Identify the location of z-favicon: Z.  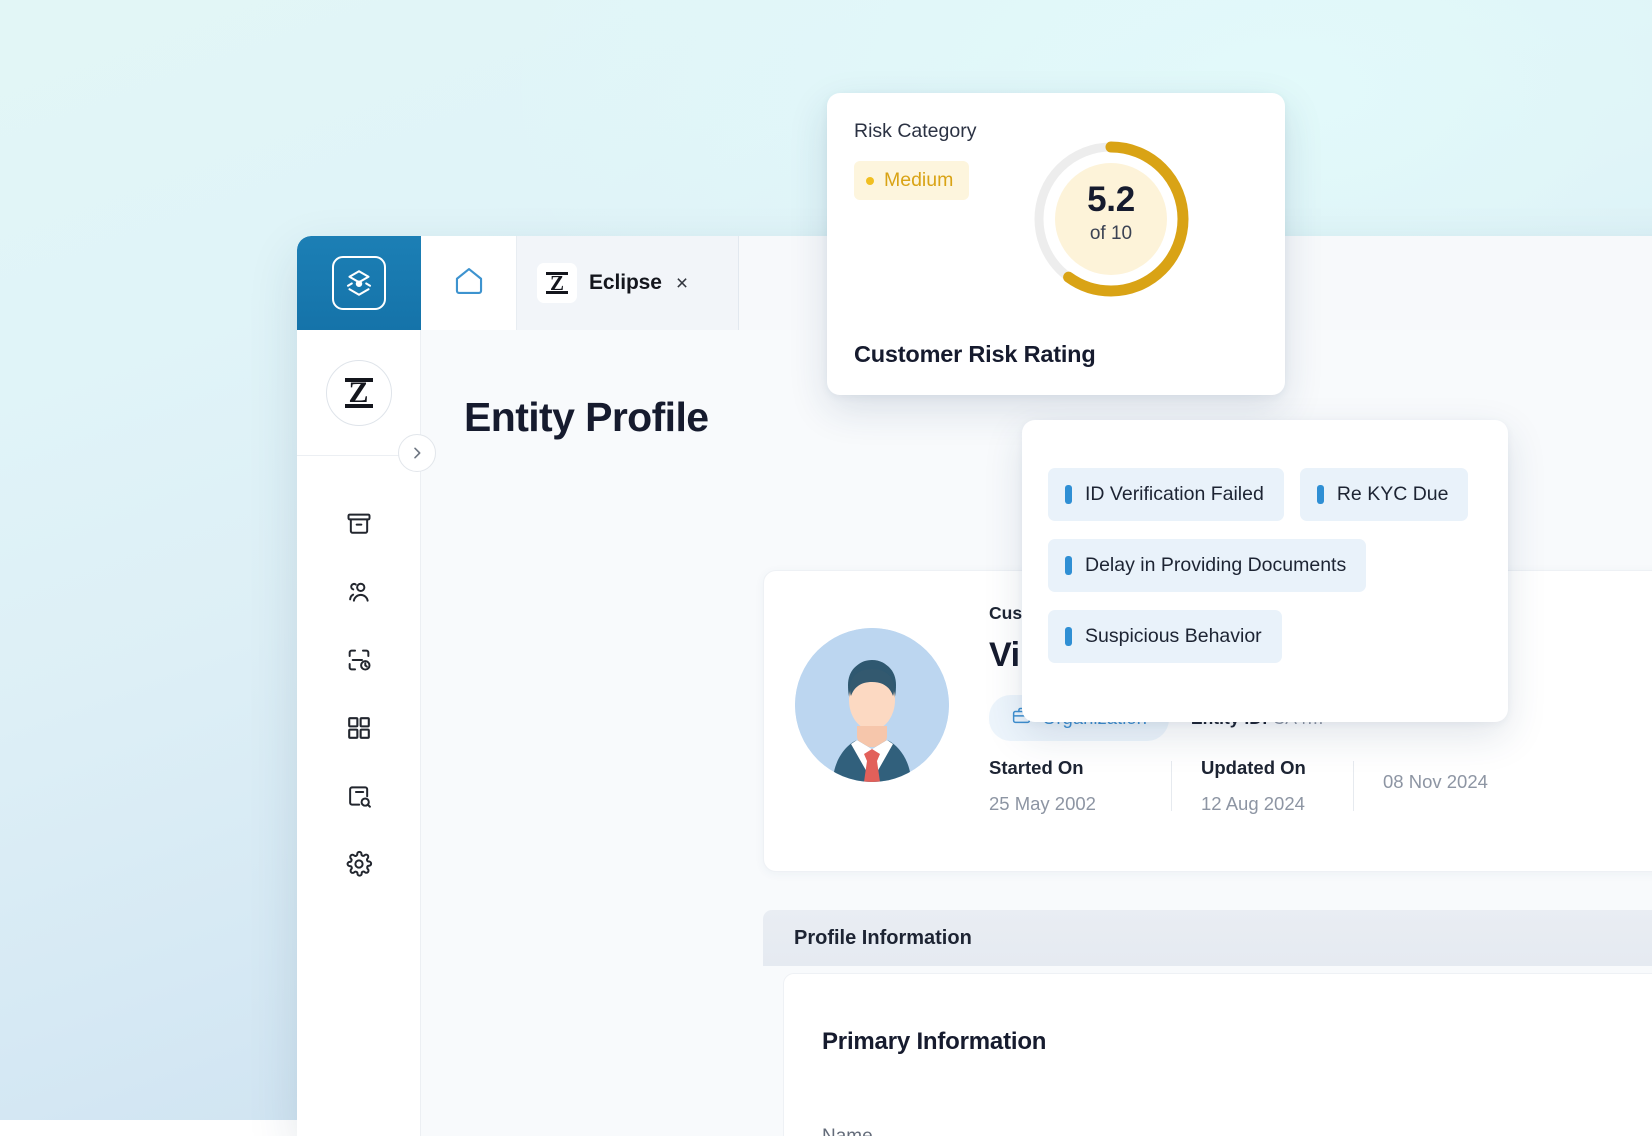
(557, 283).